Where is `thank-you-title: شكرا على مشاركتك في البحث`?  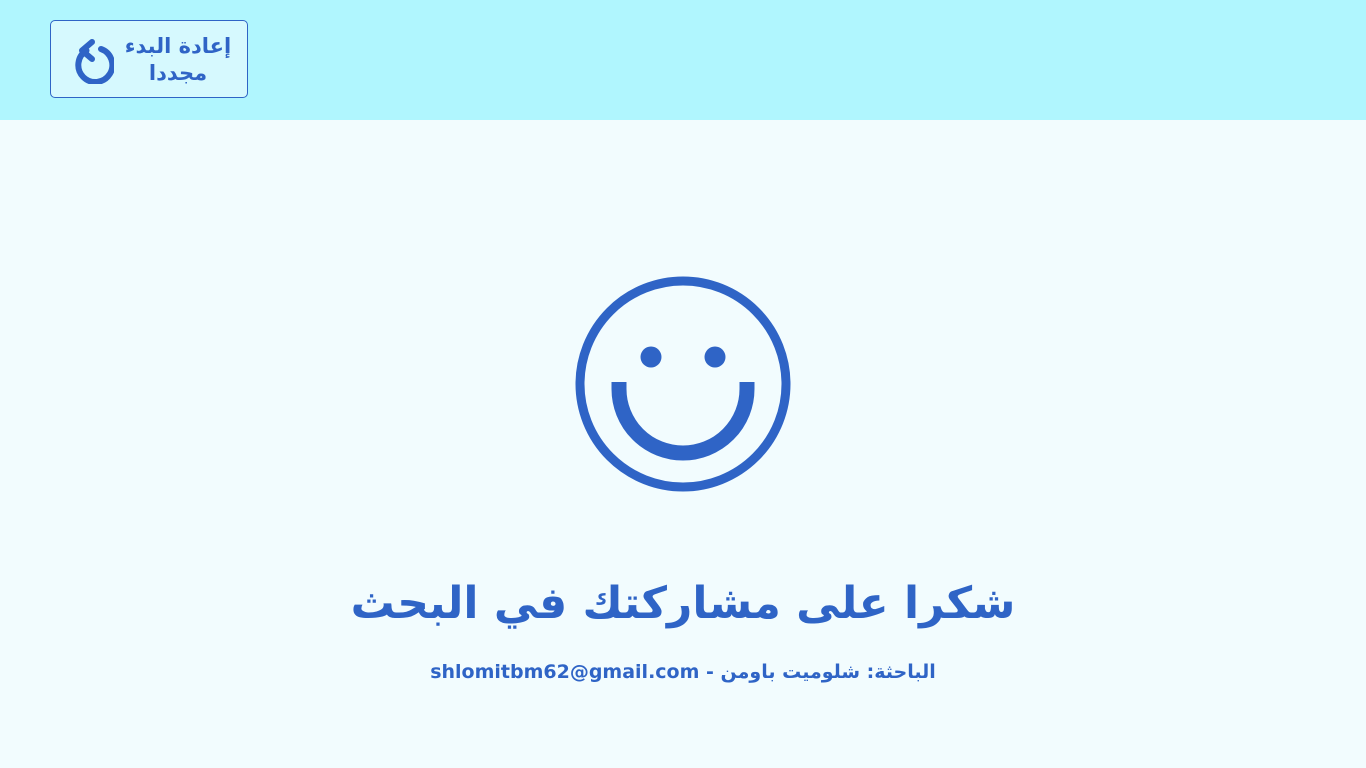
thank-you-title: شكرا على مشاركتك في البحث is located at coordinates (683, 603).